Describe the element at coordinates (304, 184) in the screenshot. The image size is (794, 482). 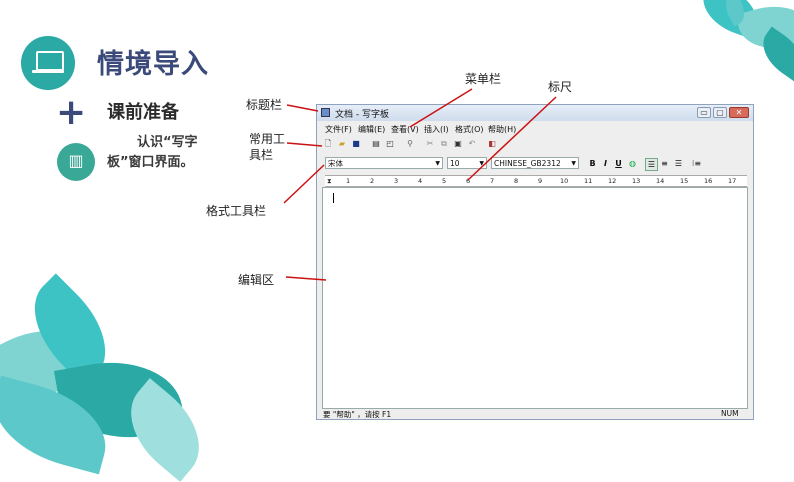
I see `pointer-formatbar` at that location.